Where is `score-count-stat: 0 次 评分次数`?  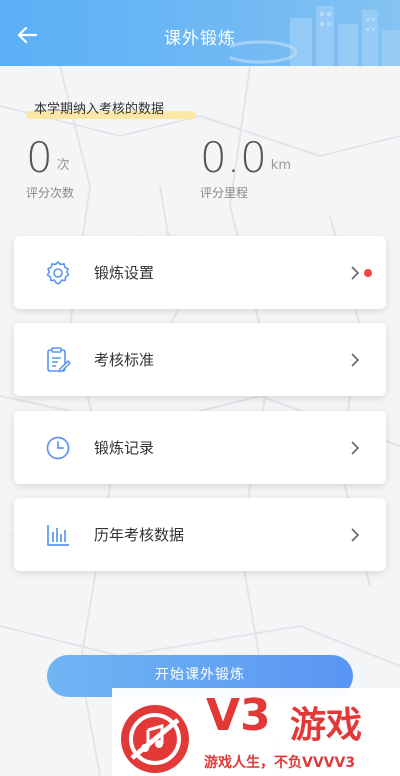
score-count-stat: 0 次 评分次数 is located at coordinates (50, 167).